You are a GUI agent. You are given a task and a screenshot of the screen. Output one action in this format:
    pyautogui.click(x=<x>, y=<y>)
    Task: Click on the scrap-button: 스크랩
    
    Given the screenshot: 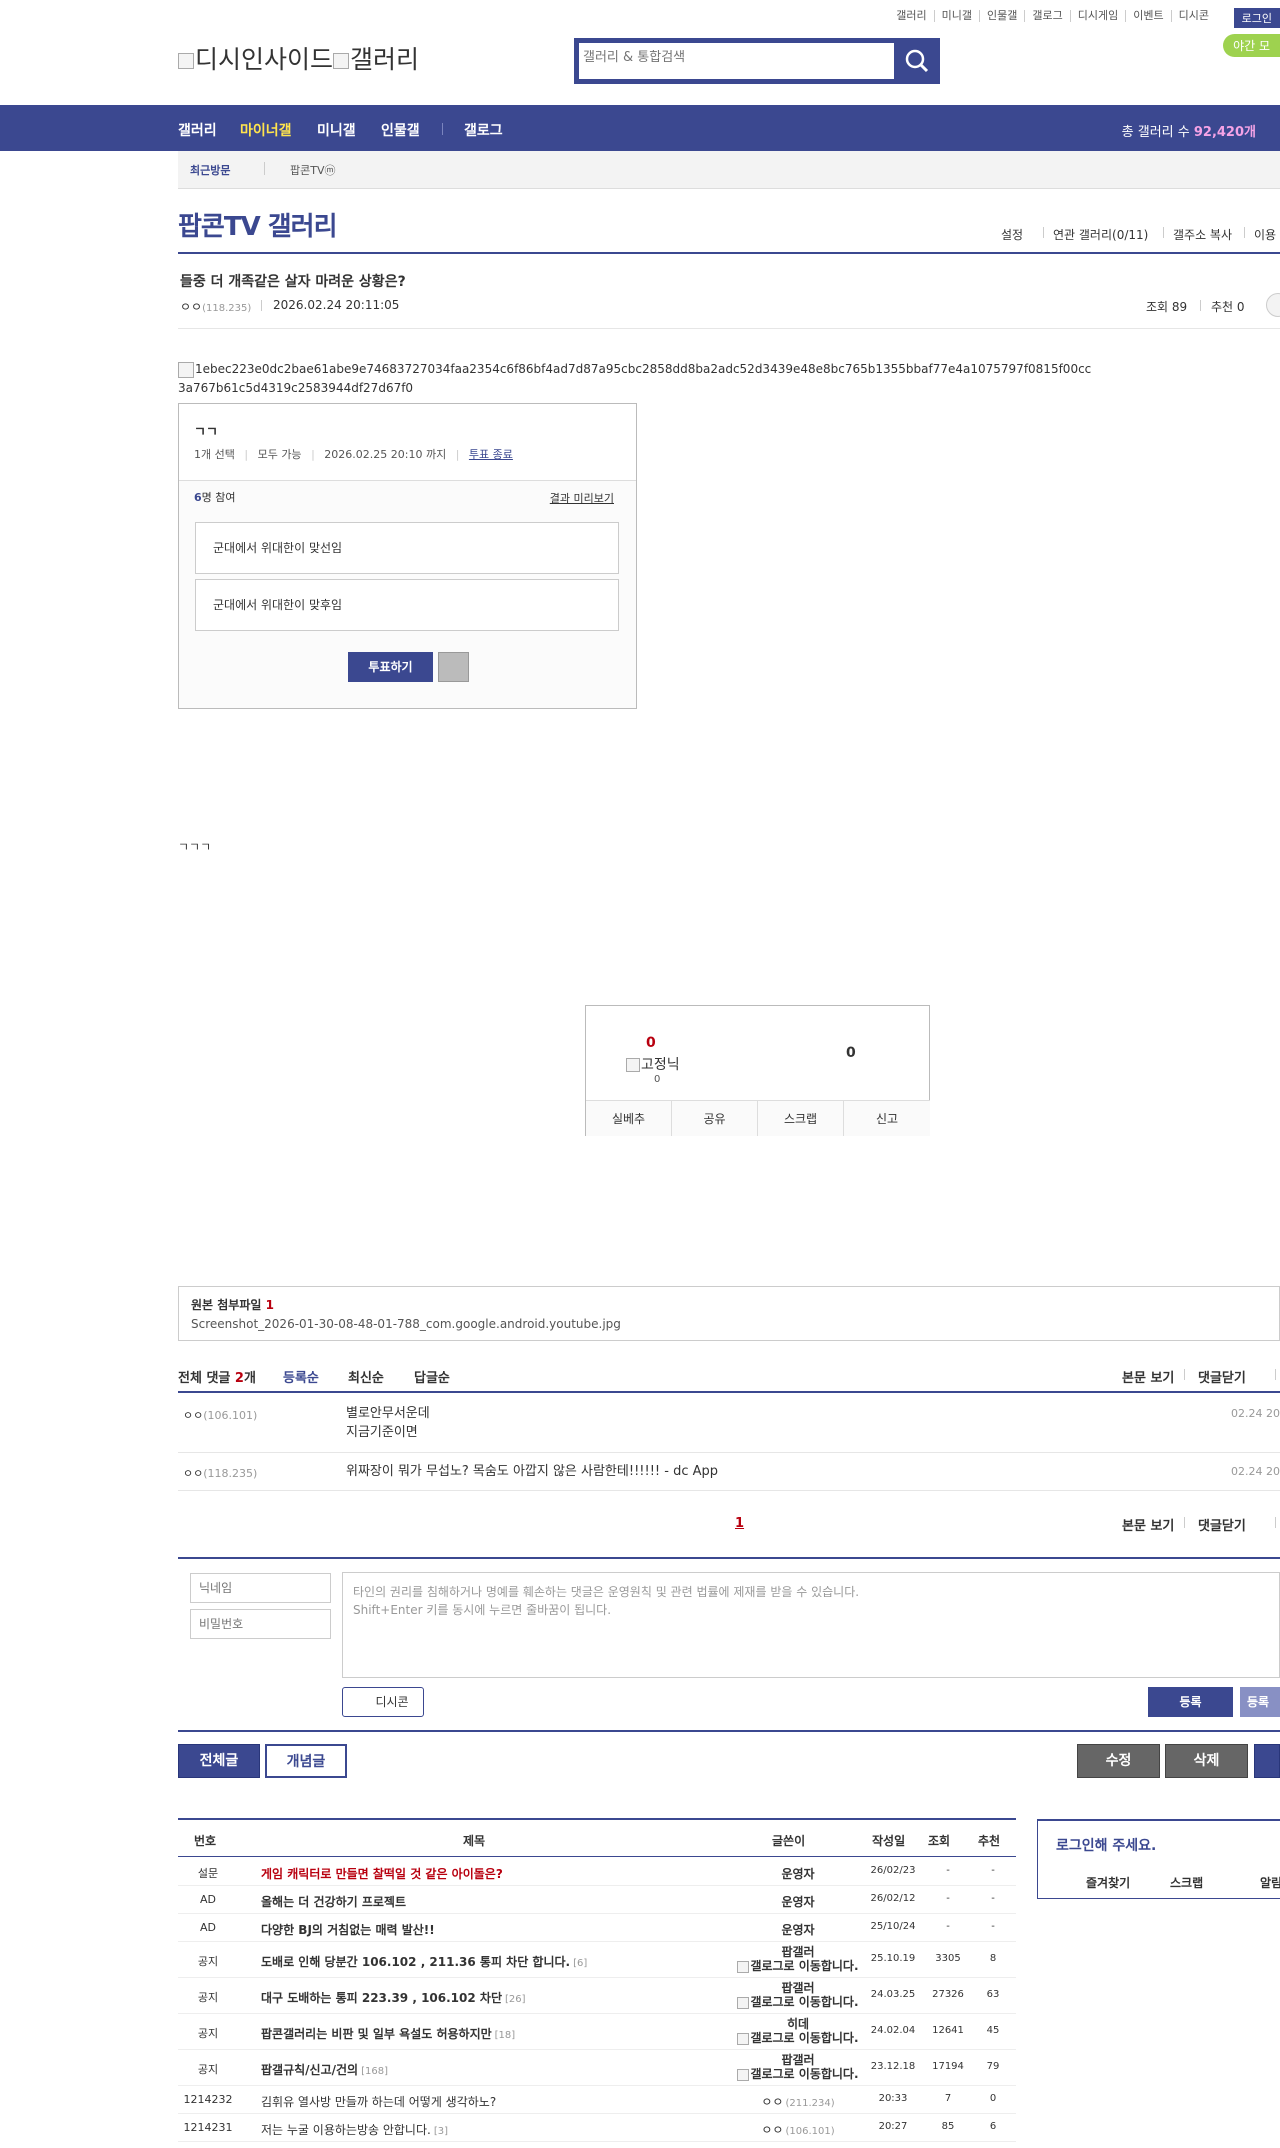 What is the action you would take?
    pyautogui.click(x=801, y=1118)
    